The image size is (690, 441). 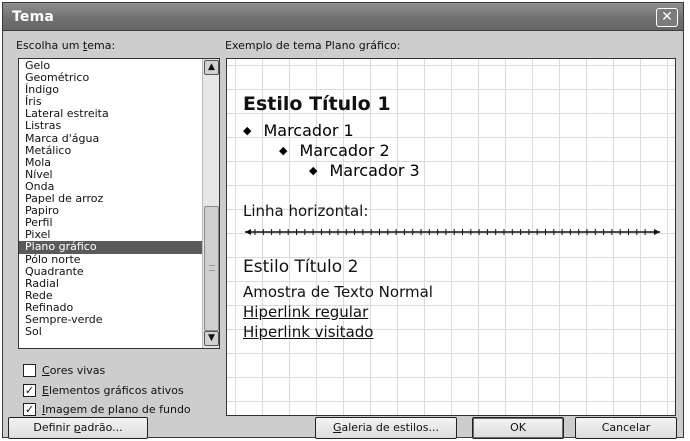 I want to click on scroll-down-button: ▼, so click(x=211, y=338).